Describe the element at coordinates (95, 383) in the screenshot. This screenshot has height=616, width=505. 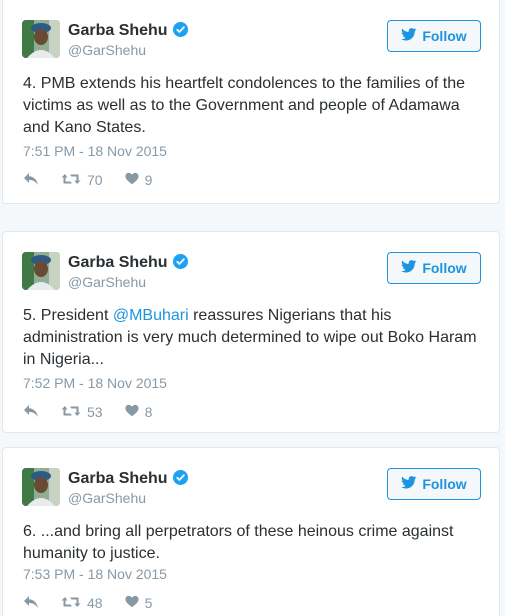
I see `tweet-timestamp: 7:52 PM - 18 Nov 2015` at that location.